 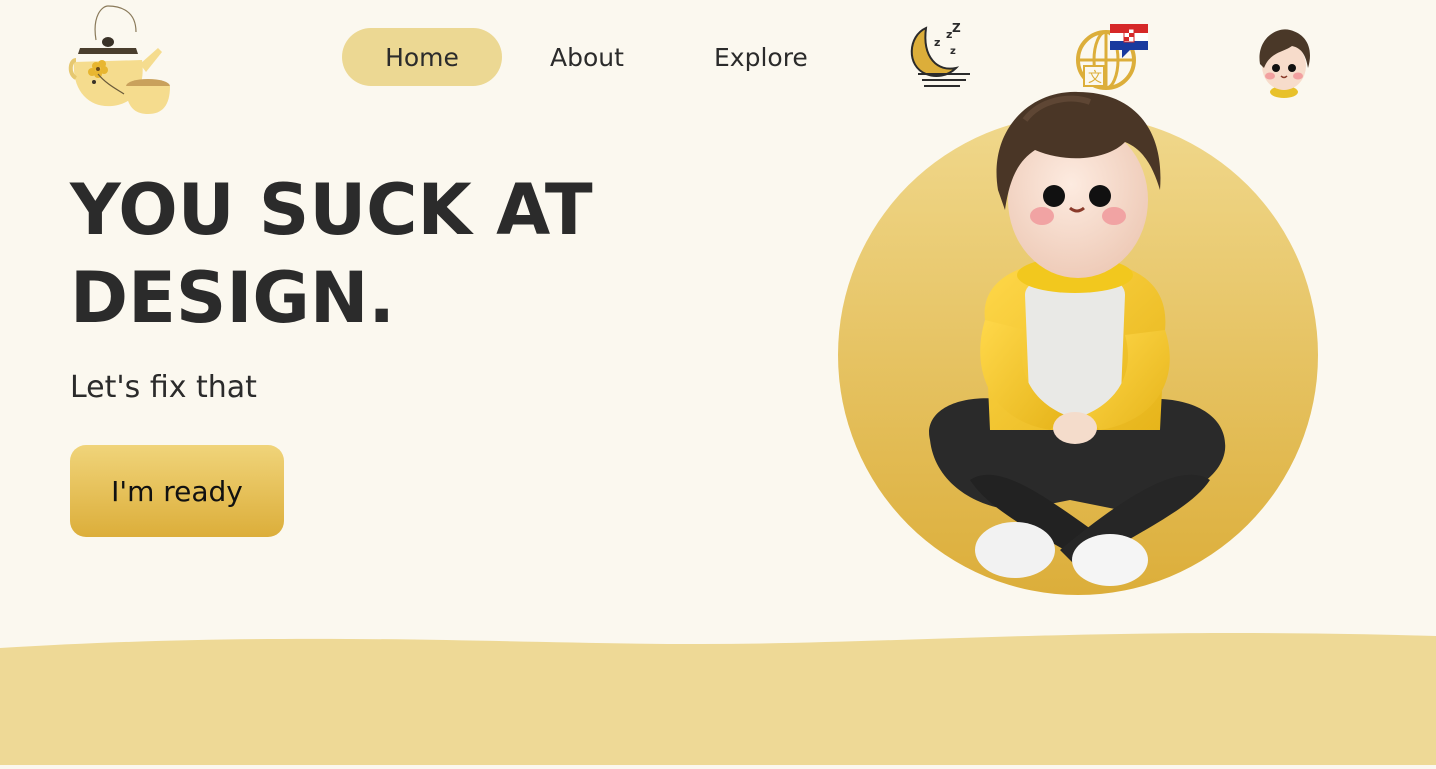 What do you see at coordinates (956, 28) in the screenshot?
I see `svg-text: Z` at bounding box center [956, 28].